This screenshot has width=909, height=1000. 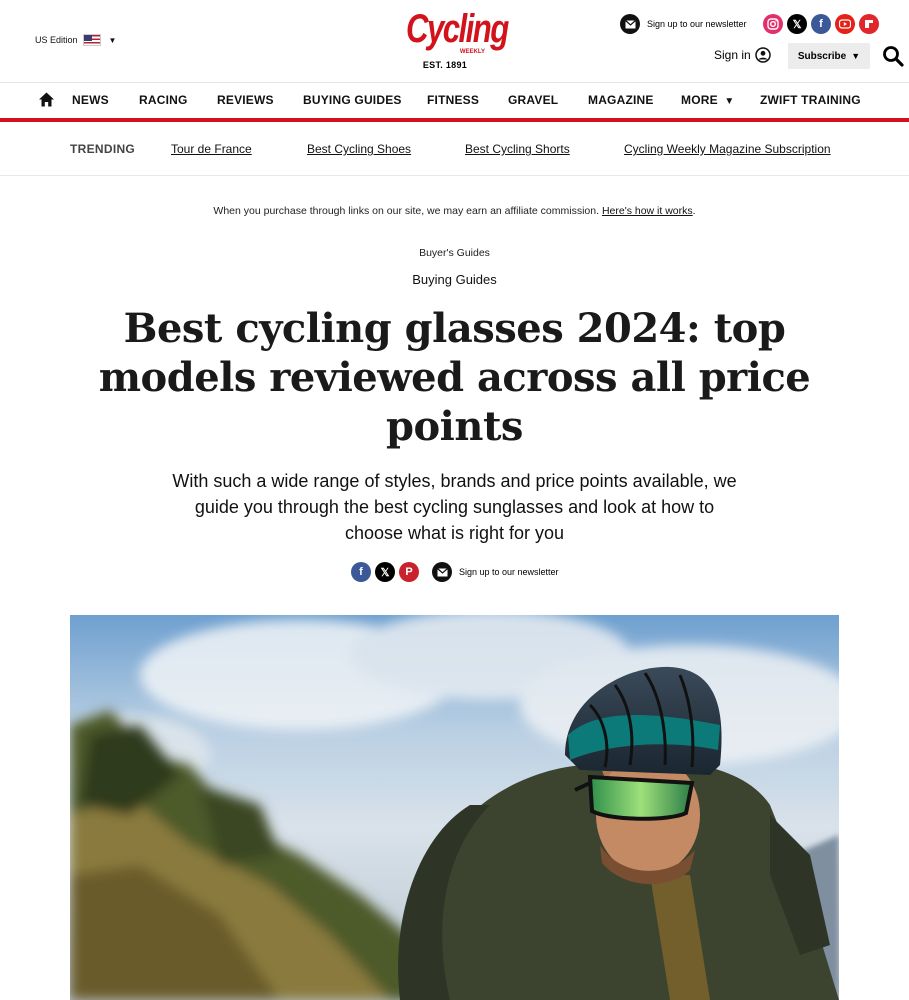 I want to click on flipboard-icon, so click(x=869, y=24).